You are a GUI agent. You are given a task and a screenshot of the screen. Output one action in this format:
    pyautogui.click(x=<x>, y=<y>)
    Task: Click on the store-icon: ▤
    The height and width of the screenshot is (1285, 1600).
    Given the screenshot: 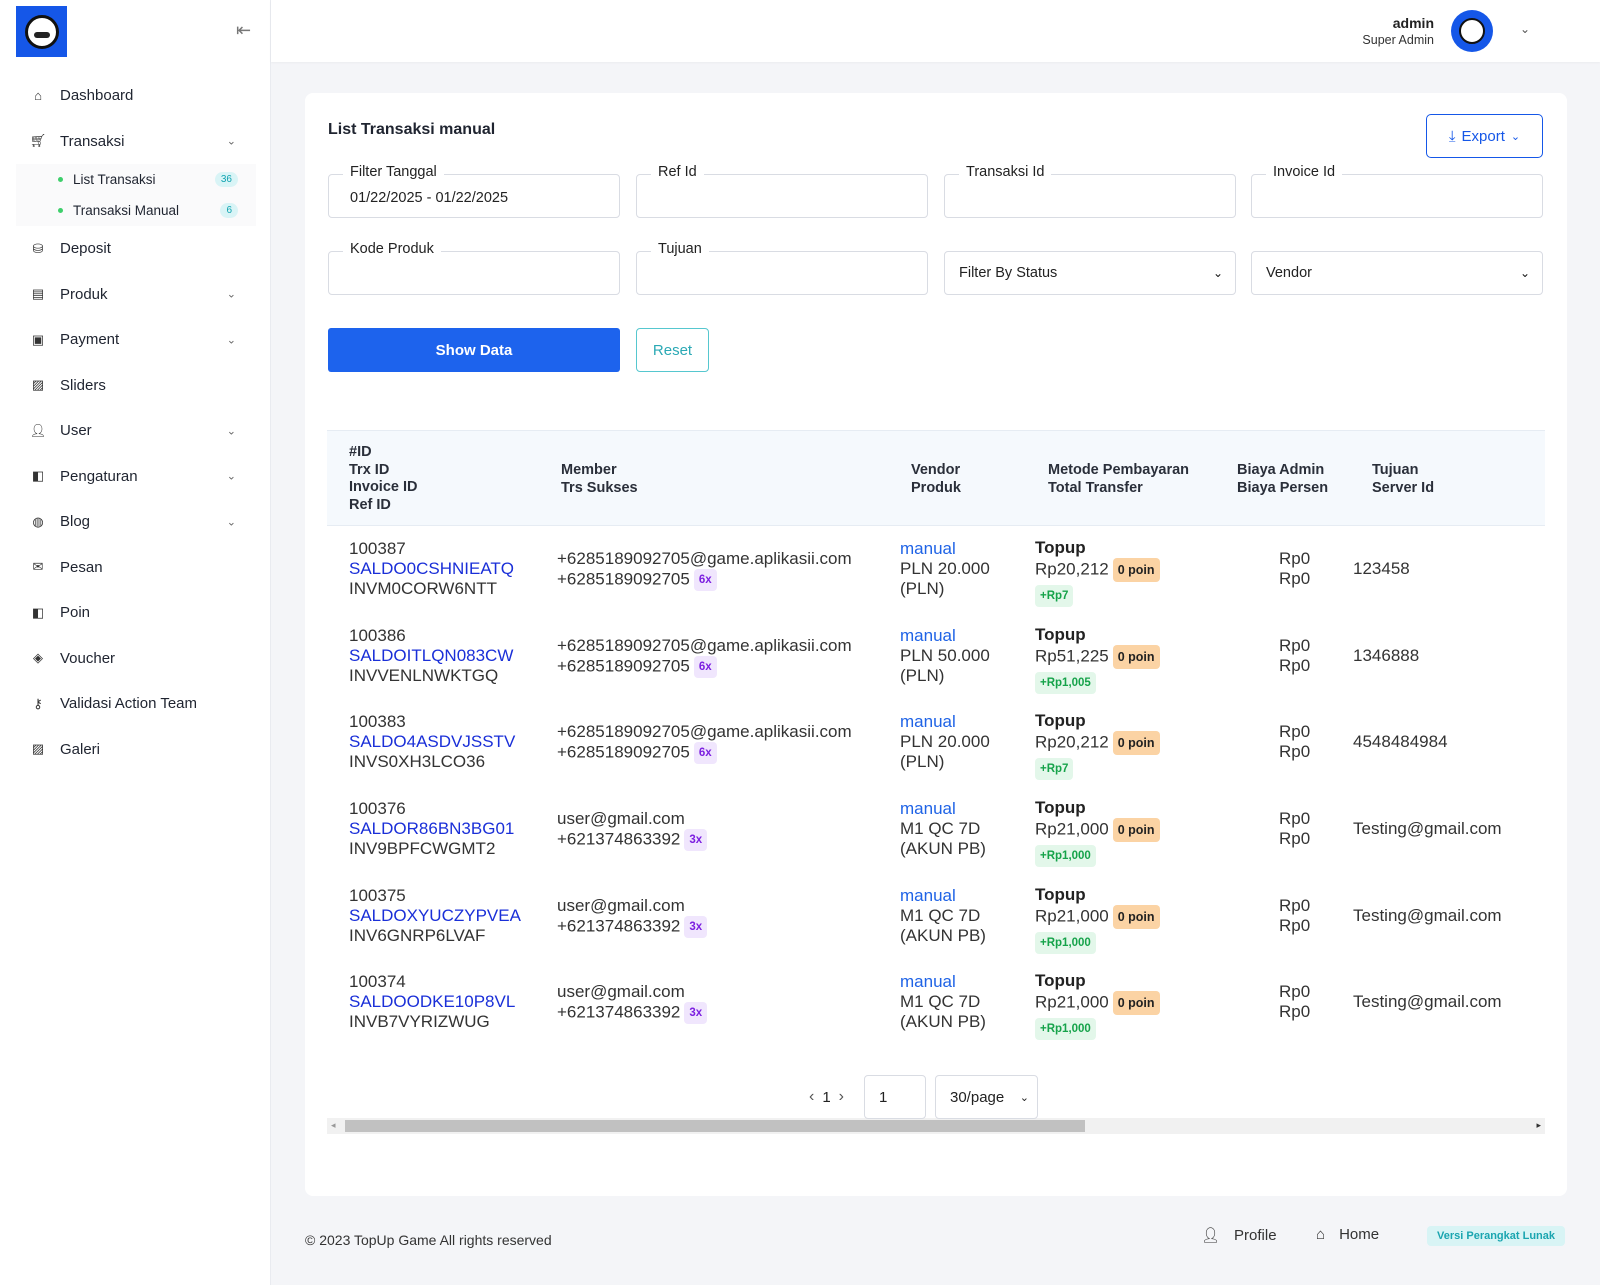 What is the action you would take?
    pyautogui.click(x=38, y=294)
    